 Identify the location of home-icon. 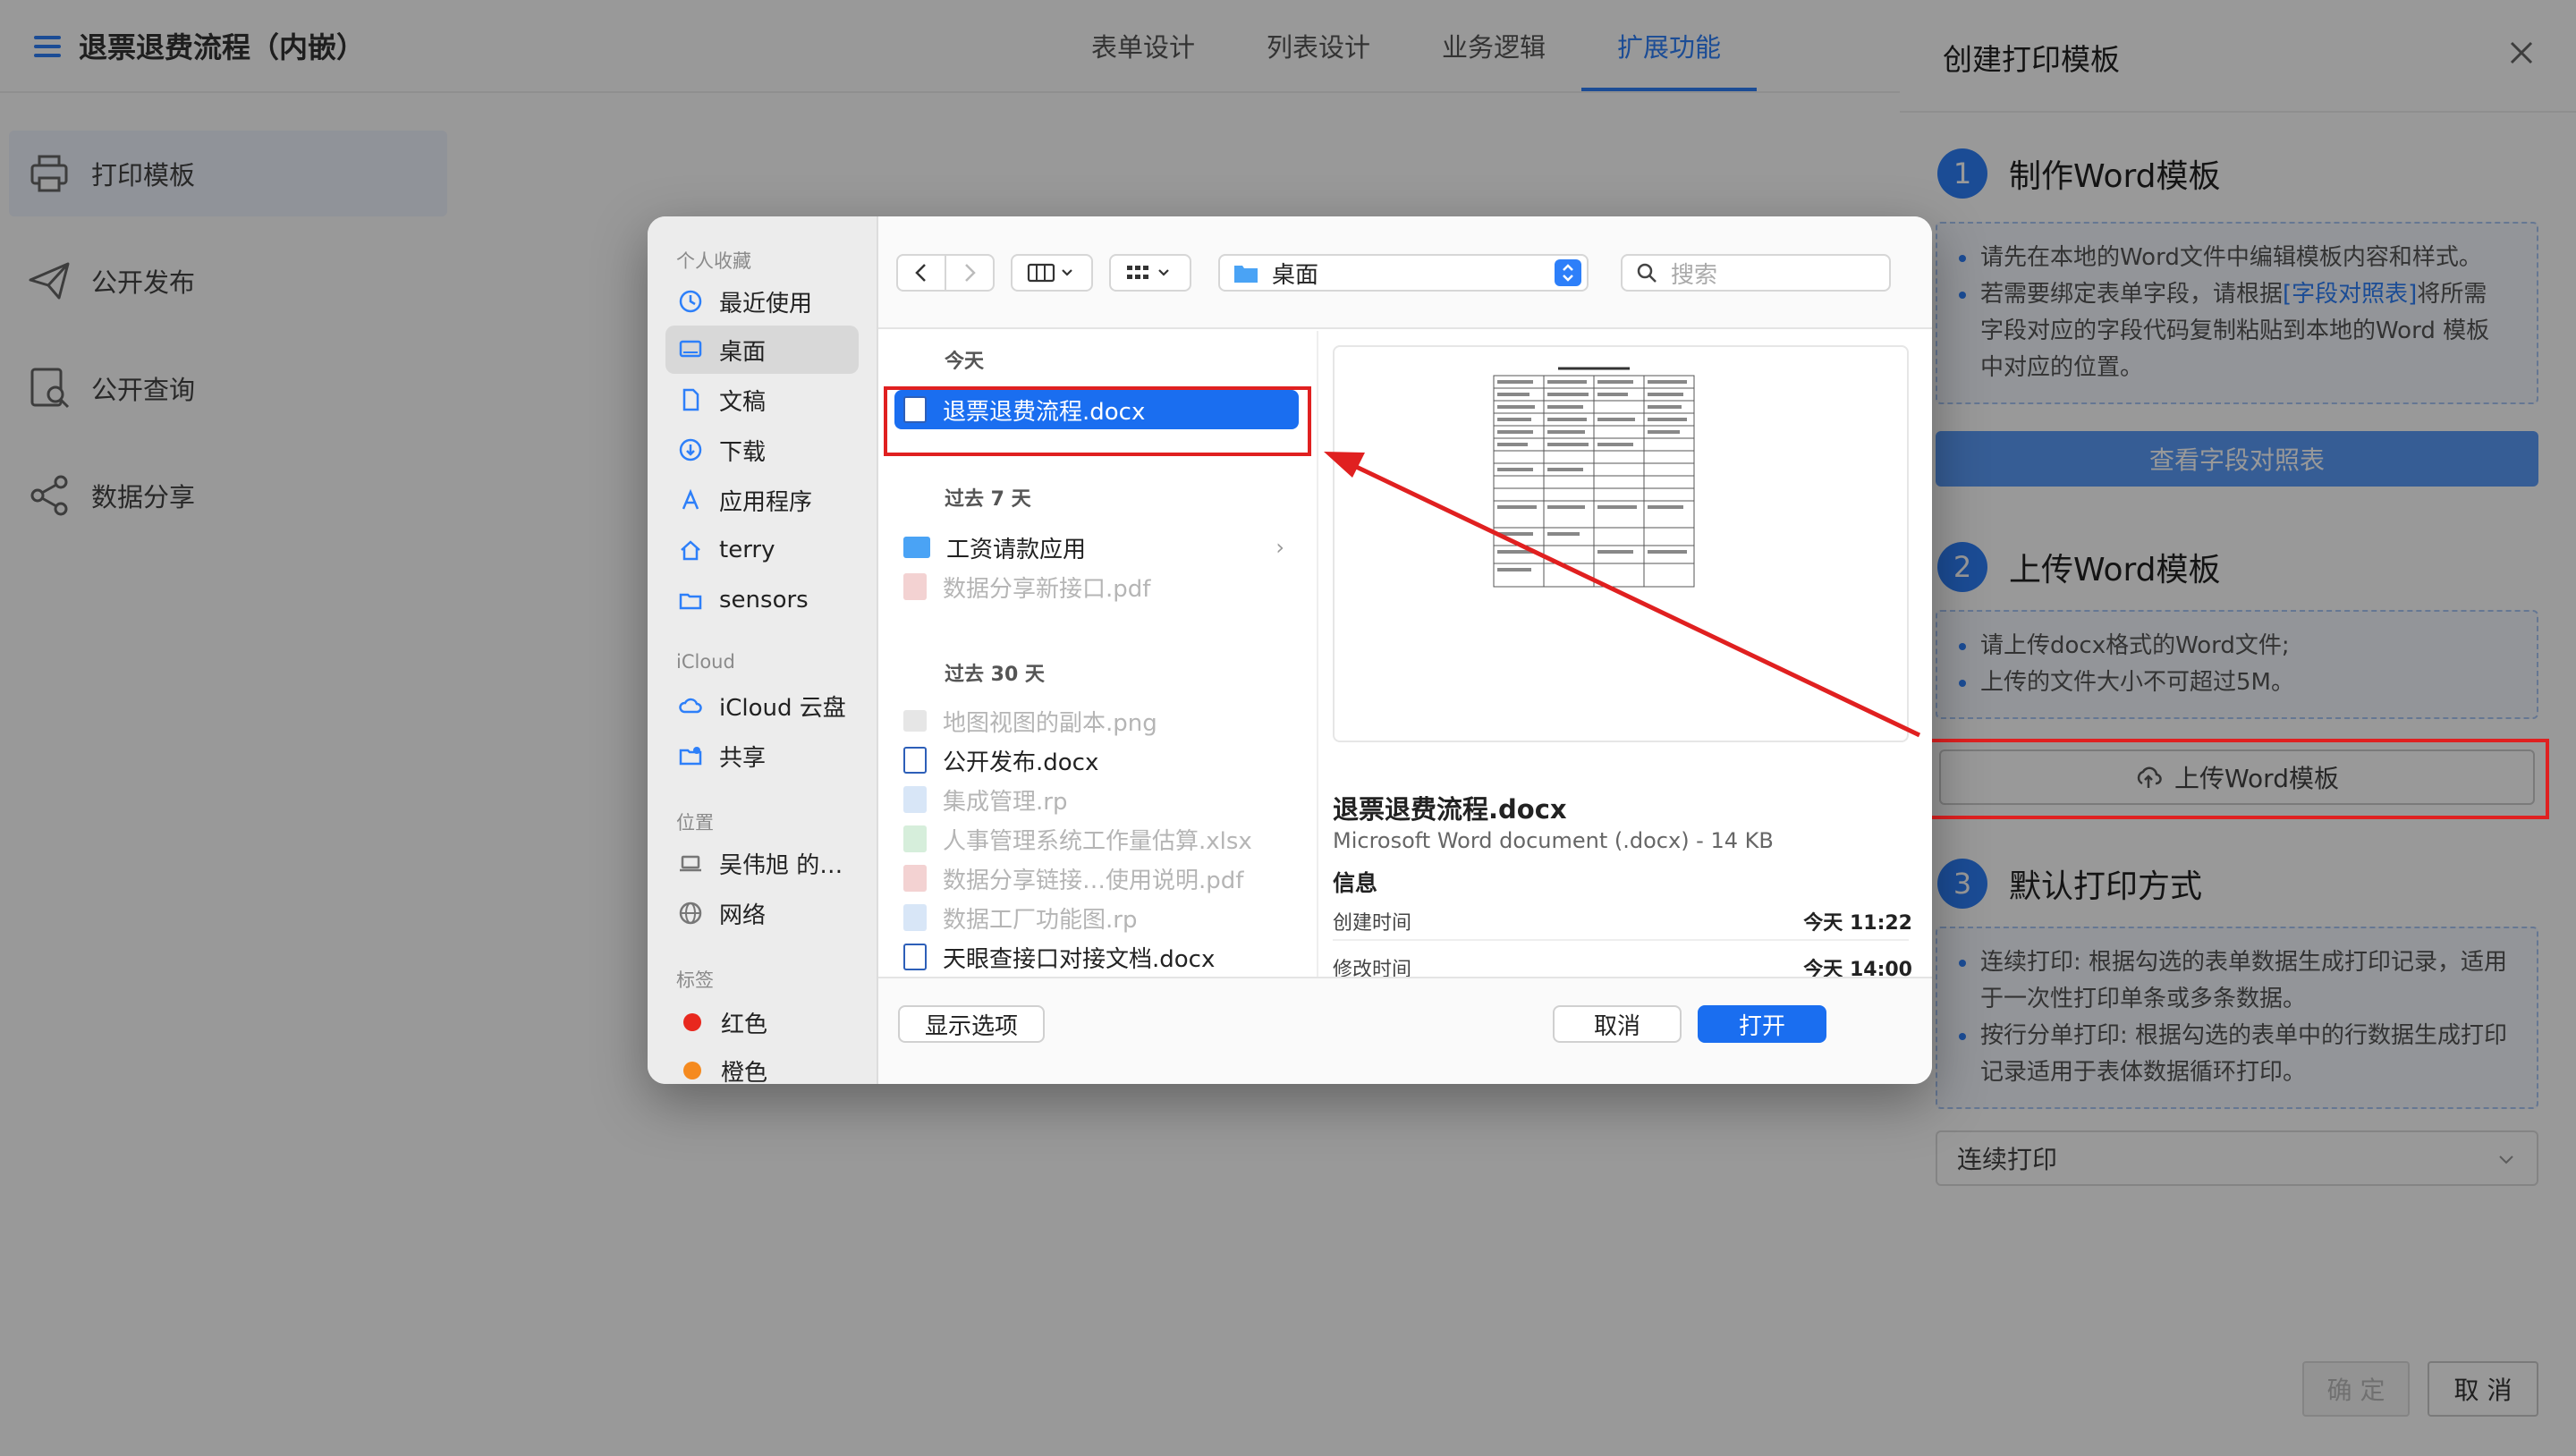
(690, 550).